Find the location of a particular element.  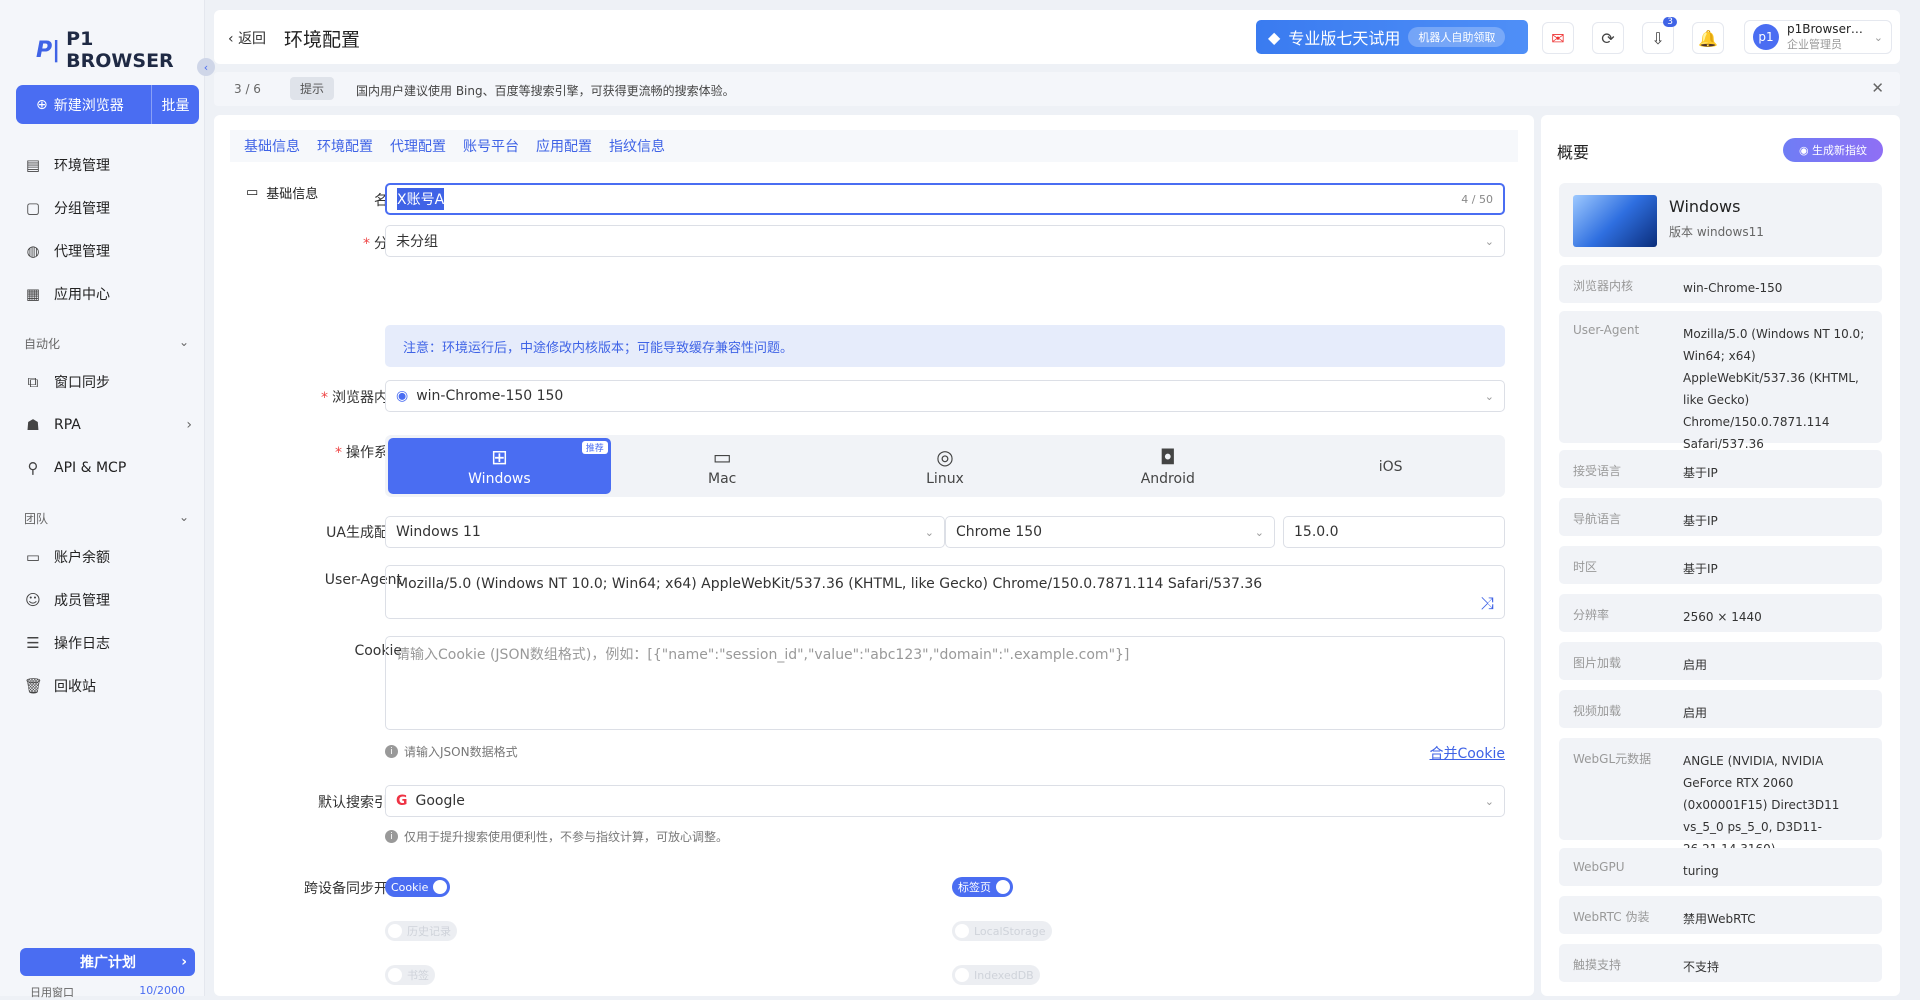

plus-icon: ⊕ is located at coordinates (42, 104).